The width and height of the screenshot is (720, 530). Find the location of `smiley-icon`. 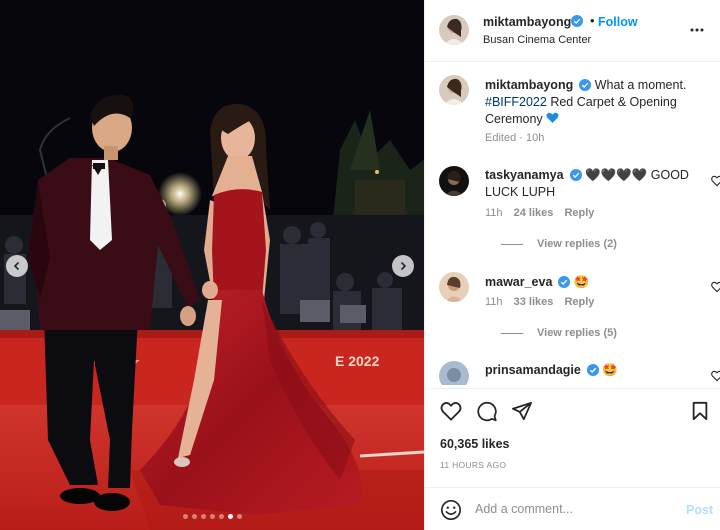

smiley-icon is located at coordinates (451, 510).